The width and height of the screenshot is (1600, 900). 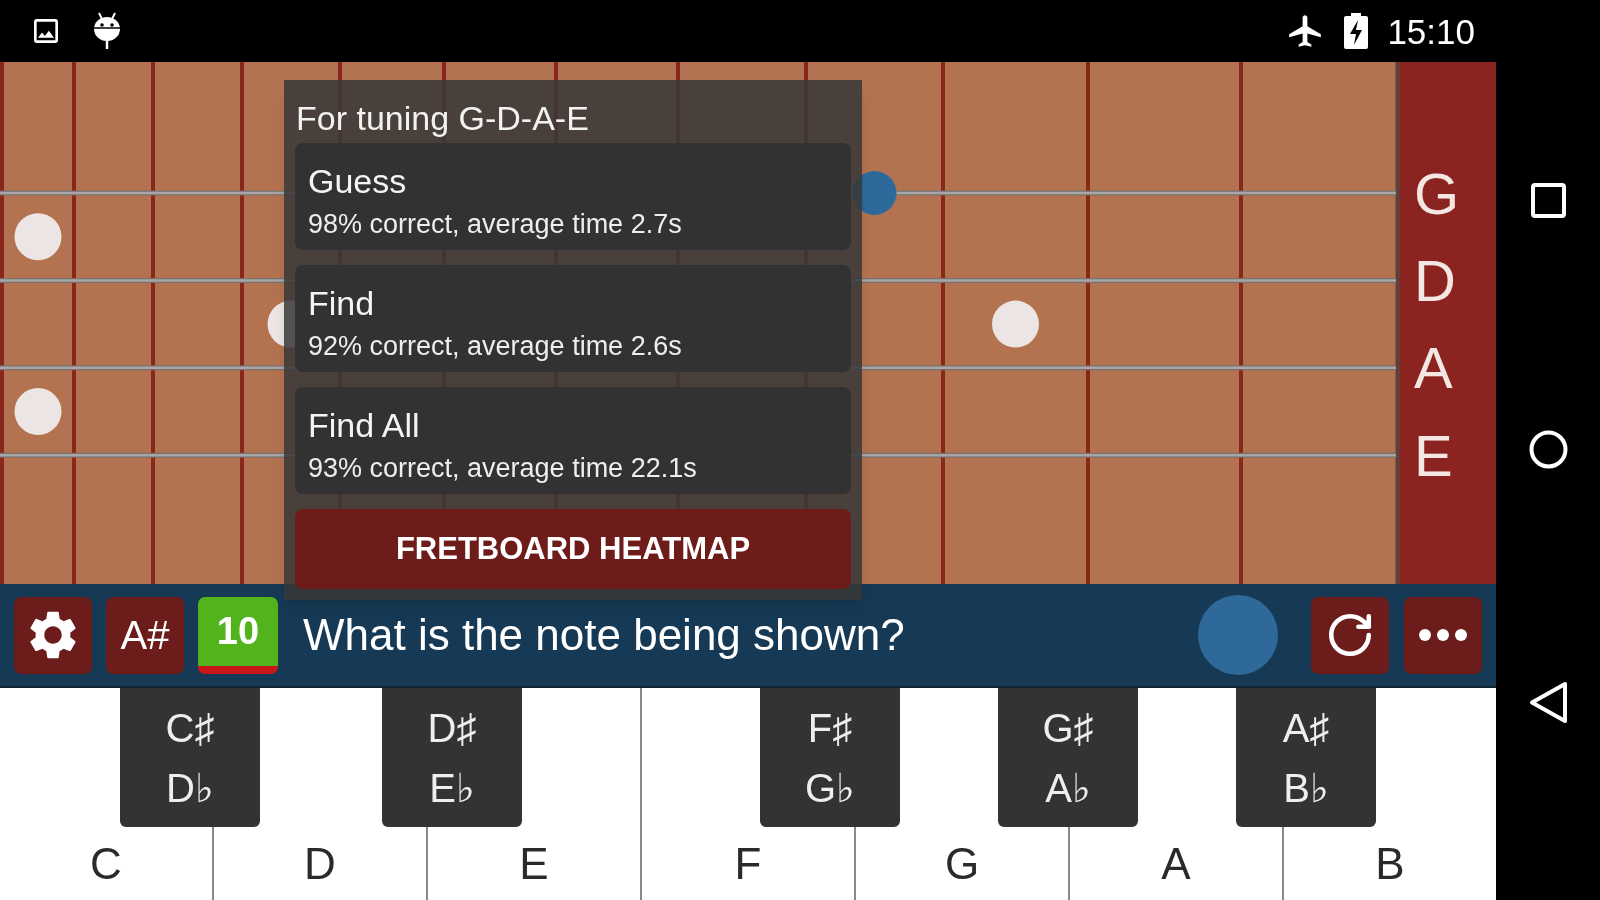 What do you see at coordinates (1437, 193) in the screenshot?
I see `string-label: G` at bounding box center [1437, 193].